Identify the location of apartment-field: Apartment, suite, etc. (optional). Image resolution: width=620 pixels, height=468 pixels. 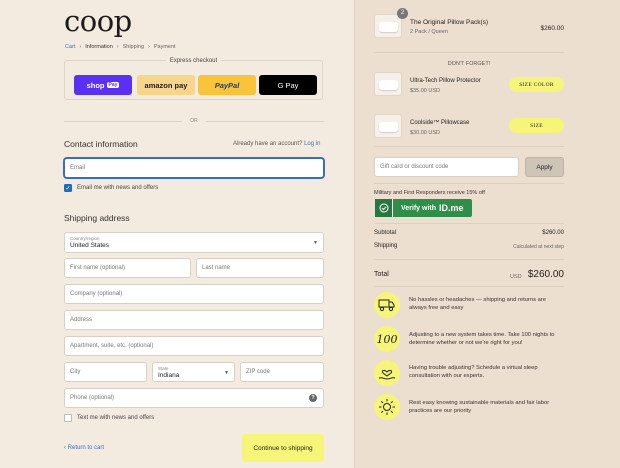
(194, 346).